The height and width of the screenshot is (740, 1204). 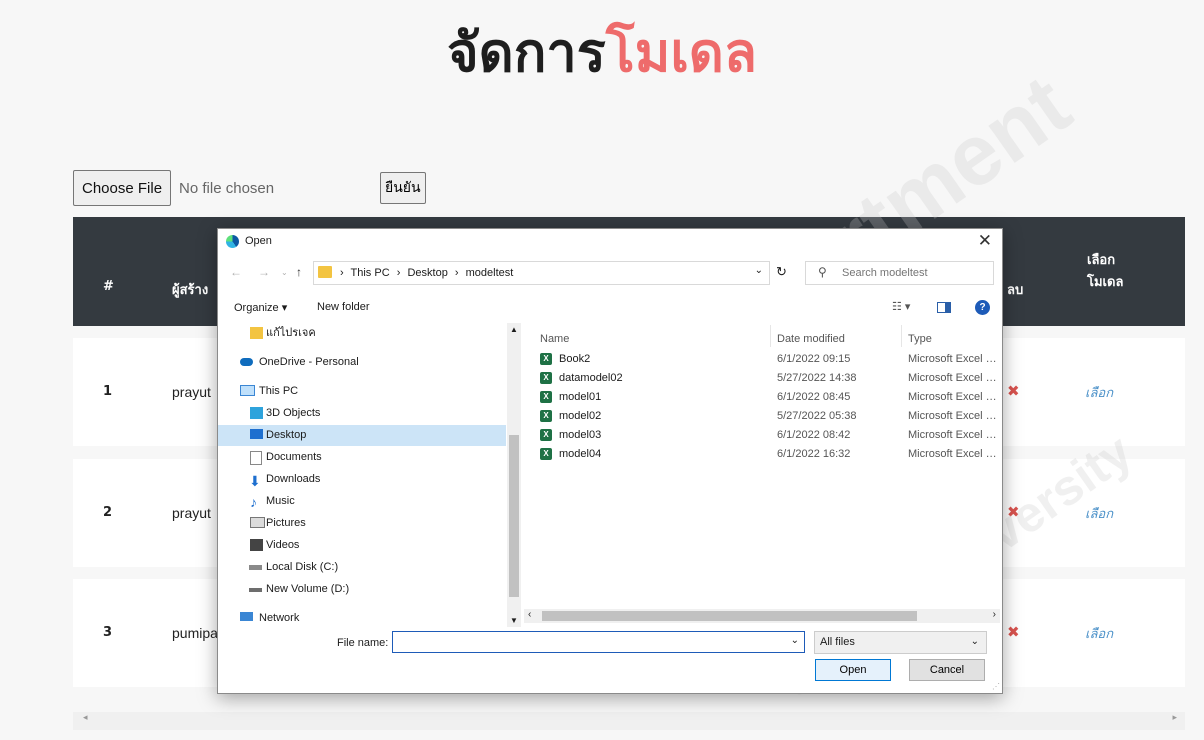 I want to click on nav-item-project-folder: แก้ไปรเจค, so click(x=362, y=333).